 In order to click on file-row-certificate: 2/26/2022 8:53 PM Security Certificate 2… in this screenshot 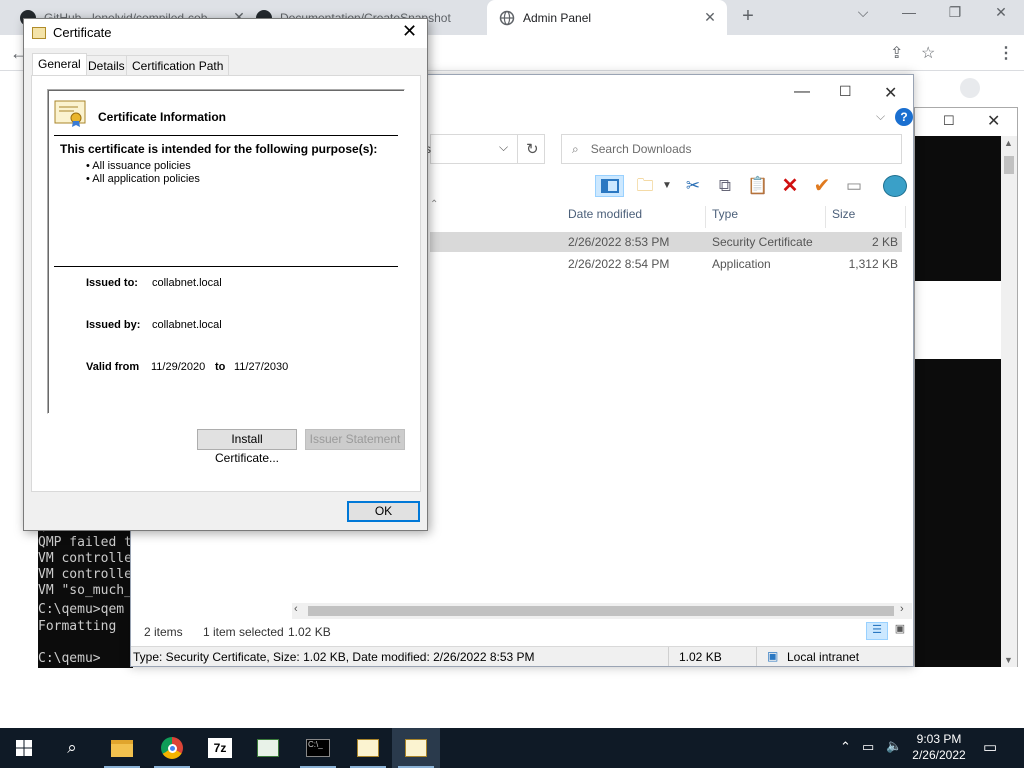, I will do `click(666, 242)`.